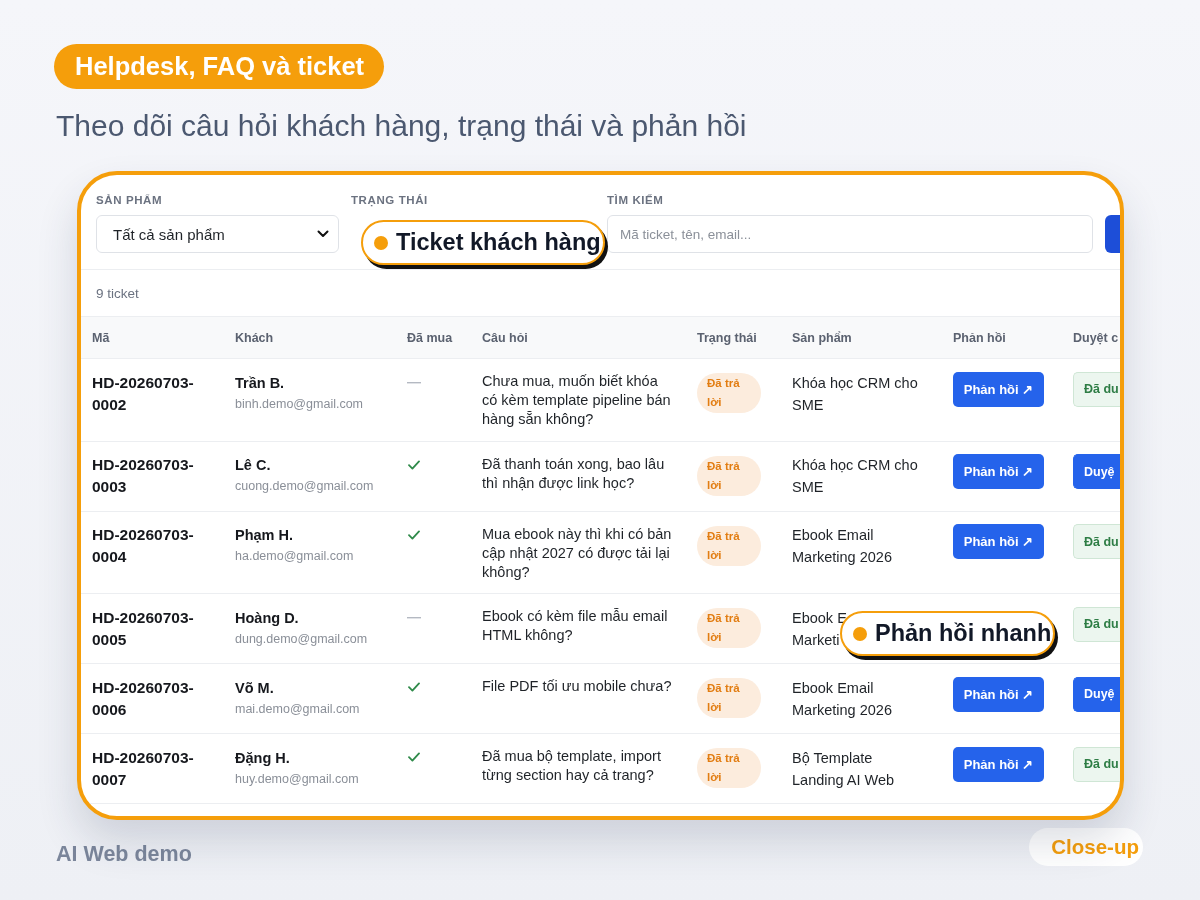  Describe the element at coordinates (577, 553) in the screenshot. I see `question-text: Mua ebook này thì khi có bản cập nhật 2027 có được tải lại không?` at that location.